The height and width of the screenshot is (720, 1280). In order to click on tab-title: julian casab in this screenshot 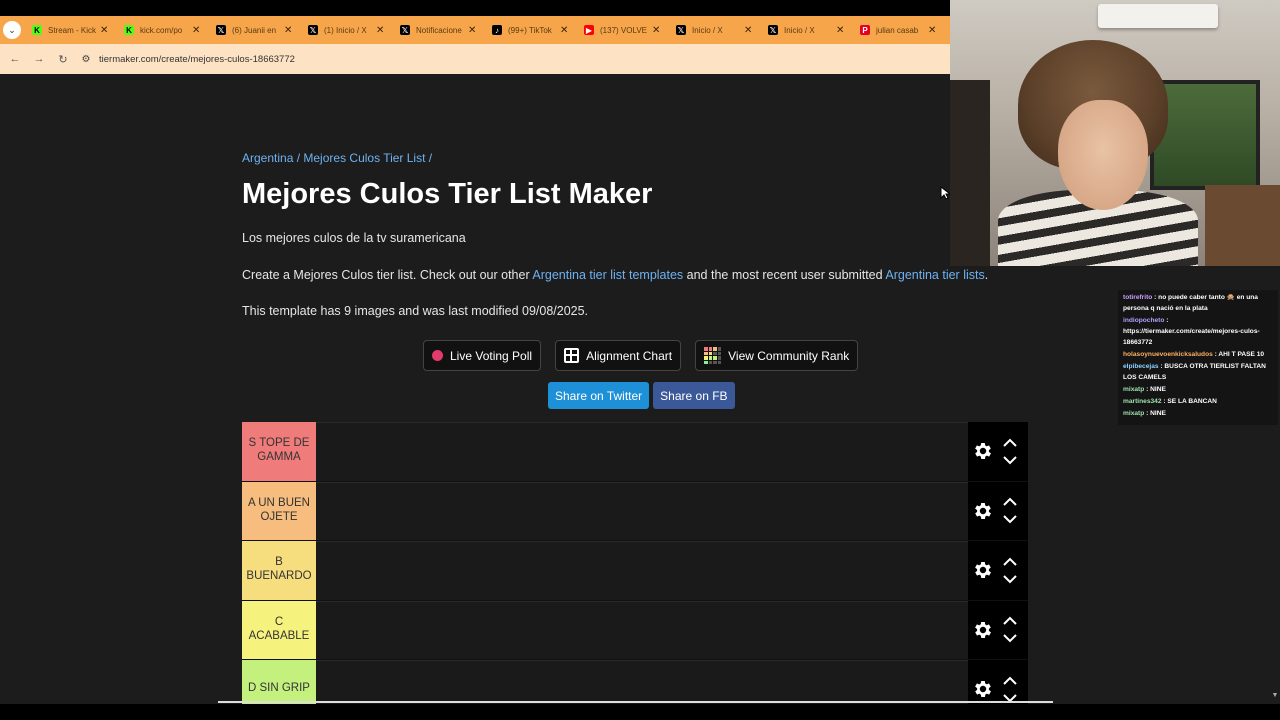, I will do `click(897, 30)`.